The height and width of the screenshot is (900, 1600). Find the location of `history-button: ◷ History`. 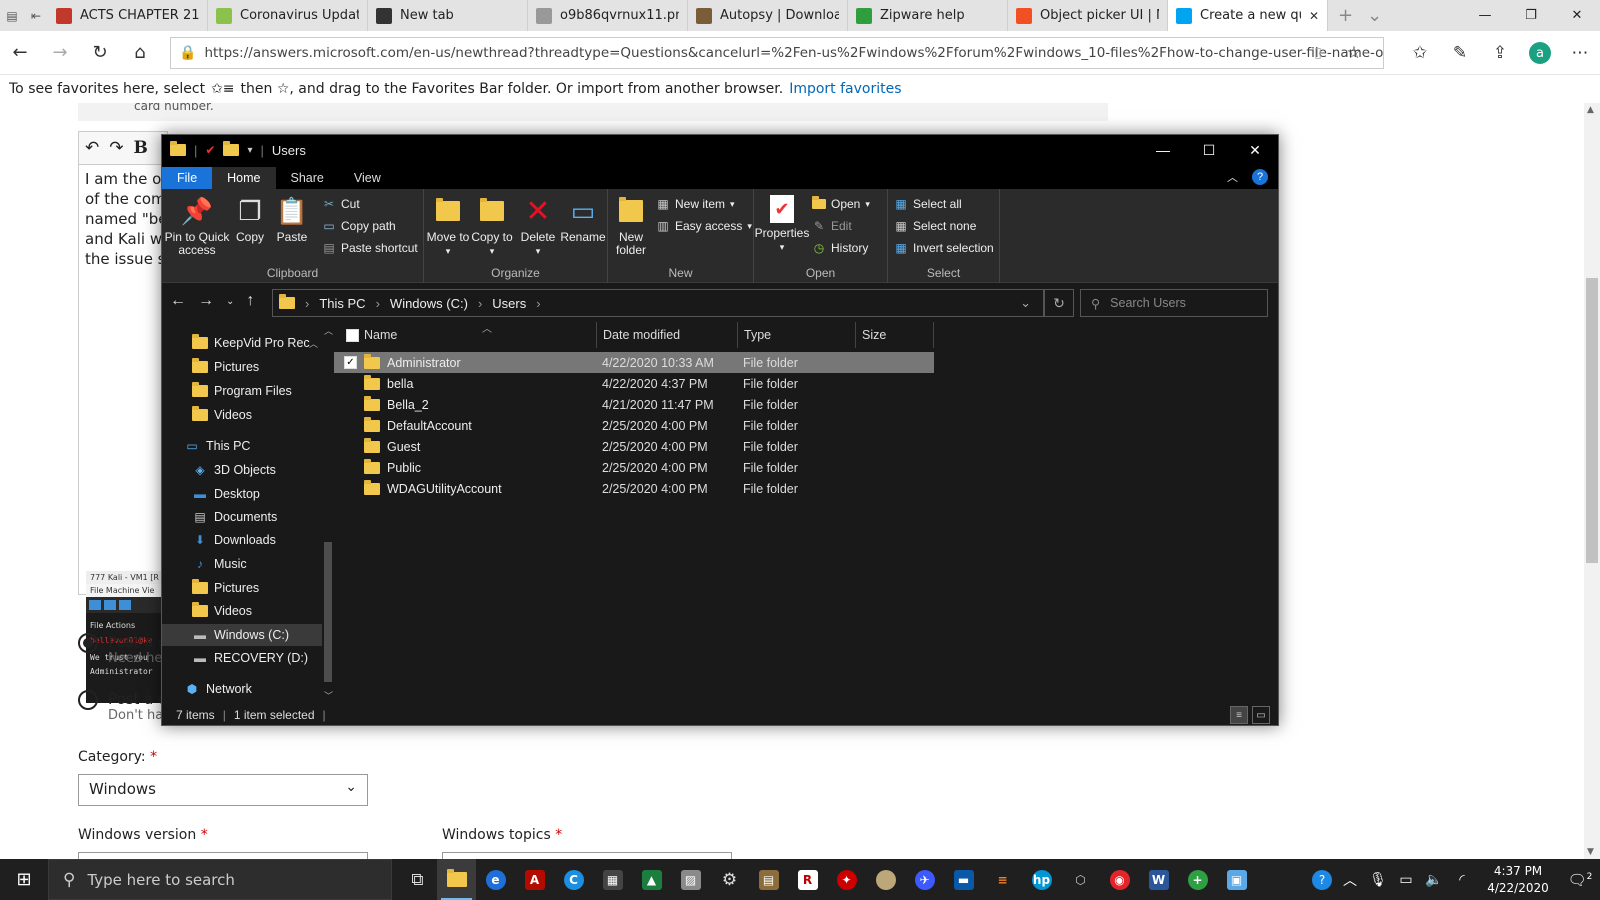

history-button: ◷ History is located at coordinates (840, 248).